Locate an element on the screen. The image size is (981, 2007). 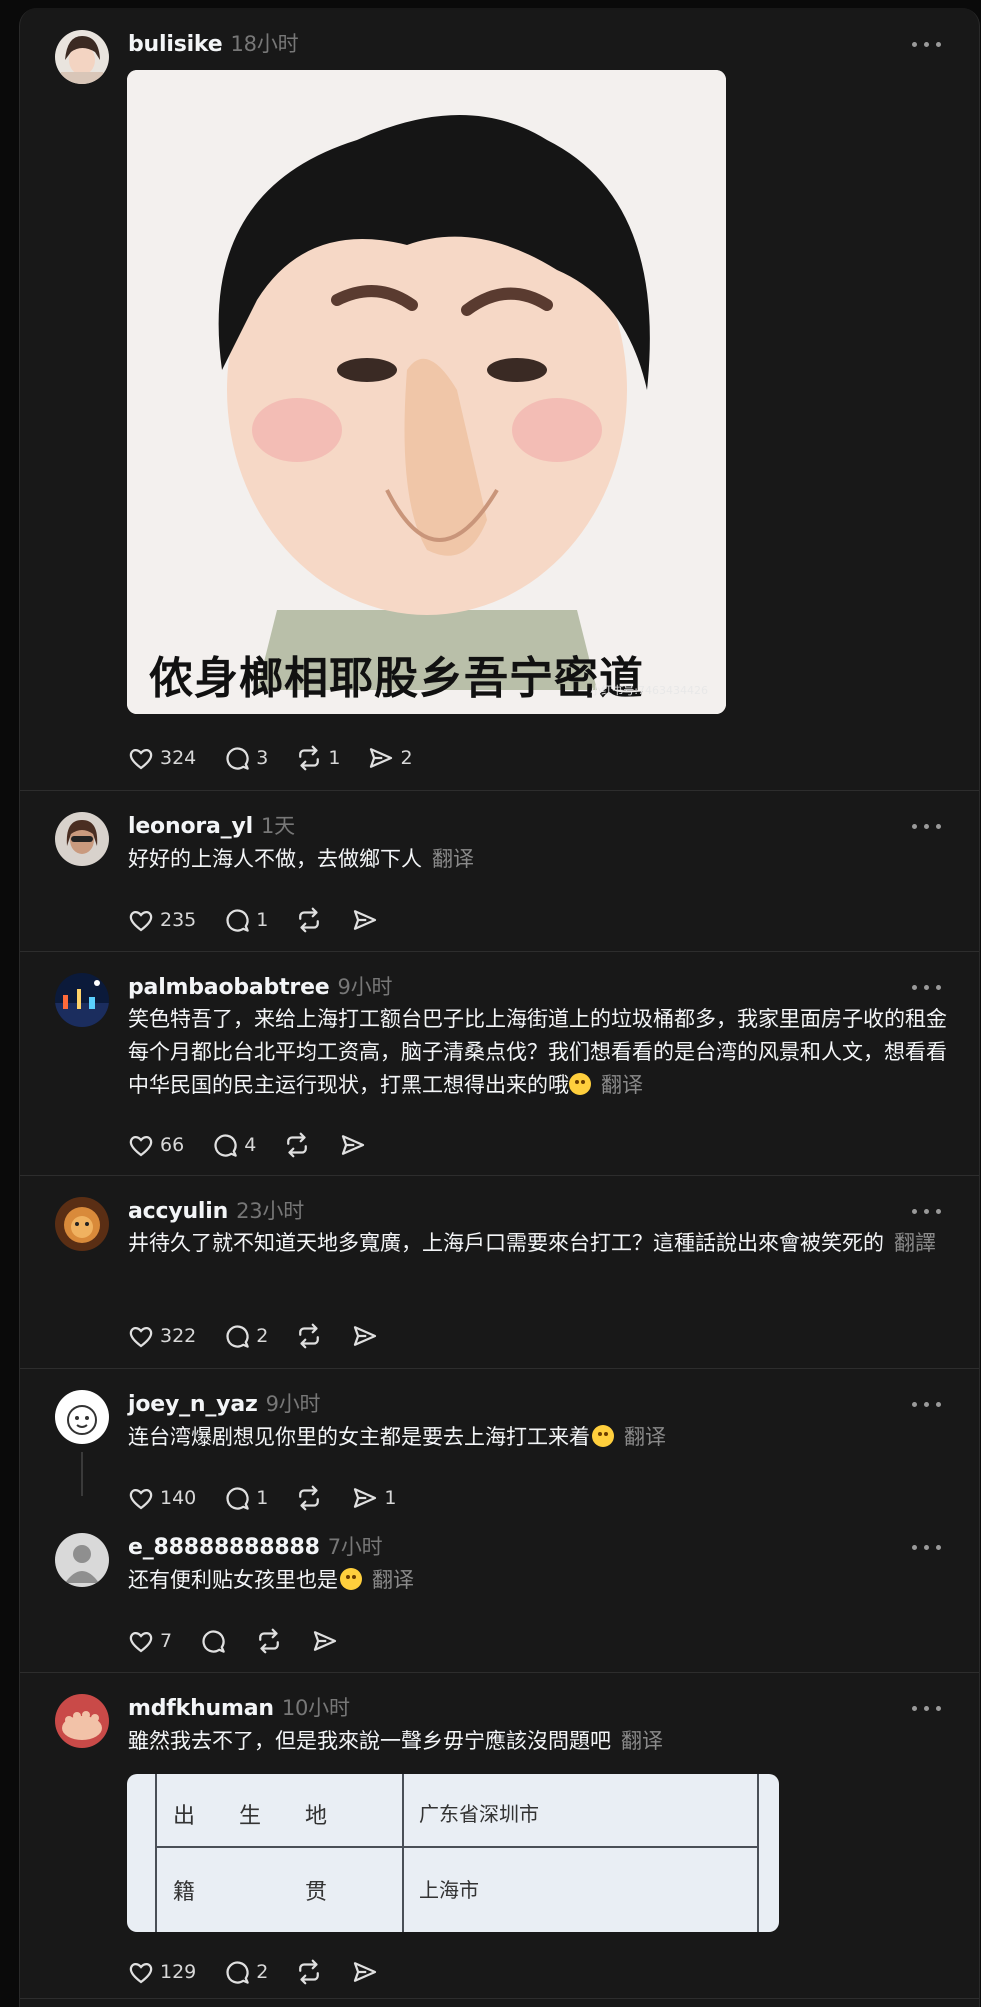
divider is located at coordinates (499, 1672).